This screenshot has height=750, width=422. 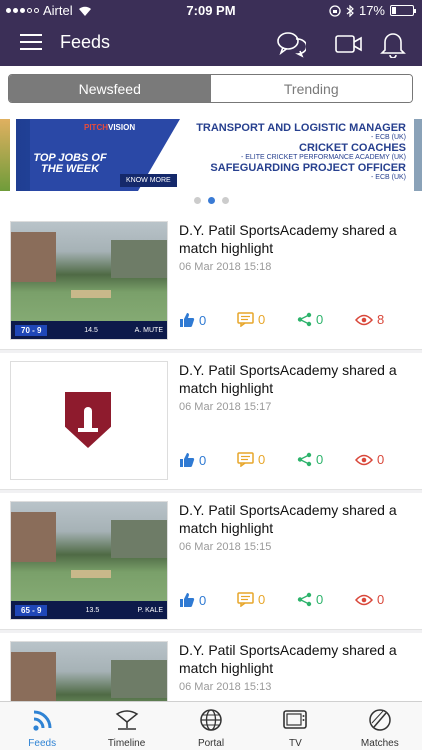 What do you see at coordinates (352, 148) in the screenshot?
I see `job-title-2: CRICKET COACHES` at bounding box center [352, 148].